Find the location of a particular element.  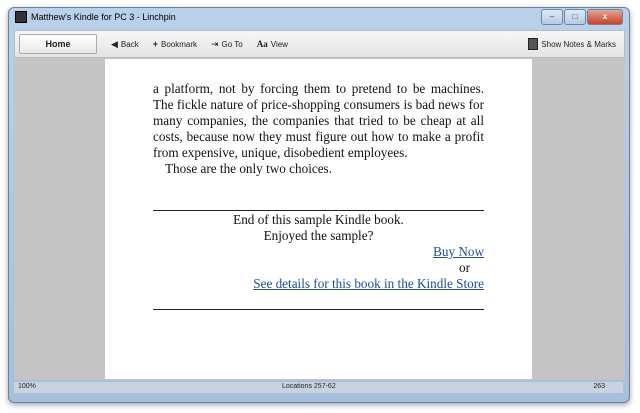

goto-icon: ⇥ is located at coordinates (215, 43).